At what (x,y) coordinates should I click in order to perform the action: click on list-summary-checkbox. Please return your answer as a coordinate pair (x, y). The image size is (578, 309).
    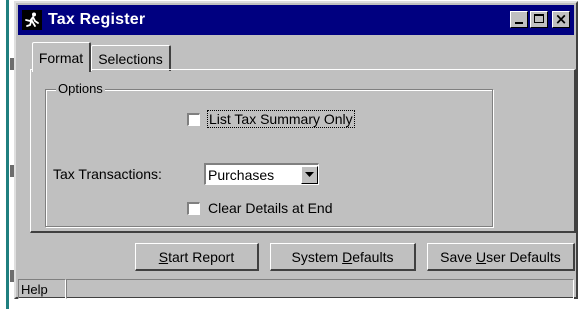
    Looking at the image, I should click on (193, 119).